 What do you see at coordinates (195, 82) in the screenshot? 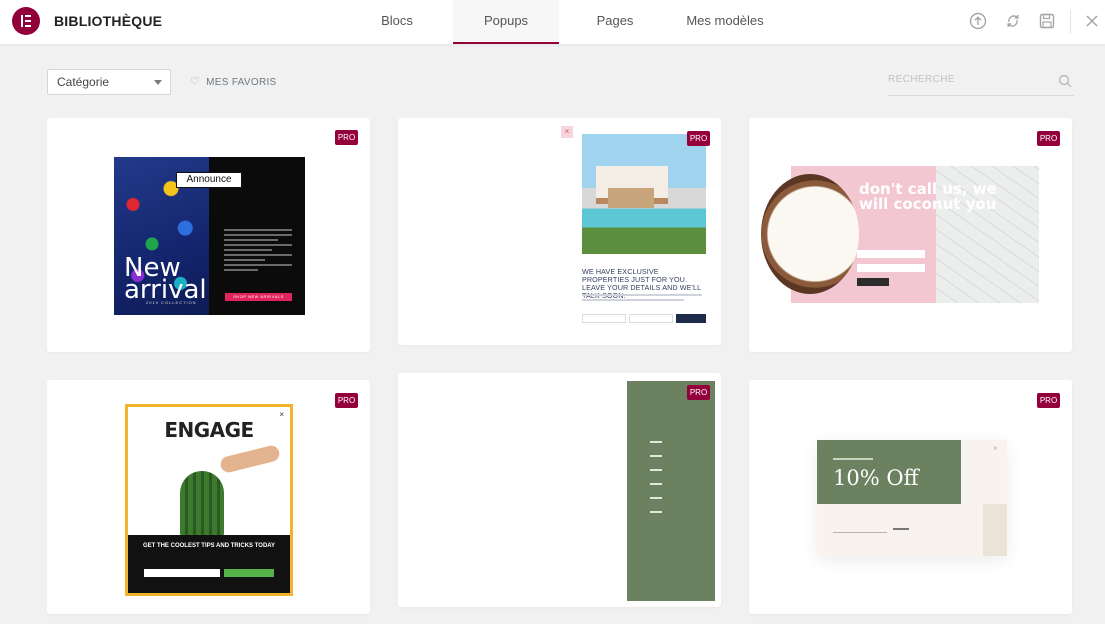
I see `heart-icon: ♡` at bounding box center [195, 82].